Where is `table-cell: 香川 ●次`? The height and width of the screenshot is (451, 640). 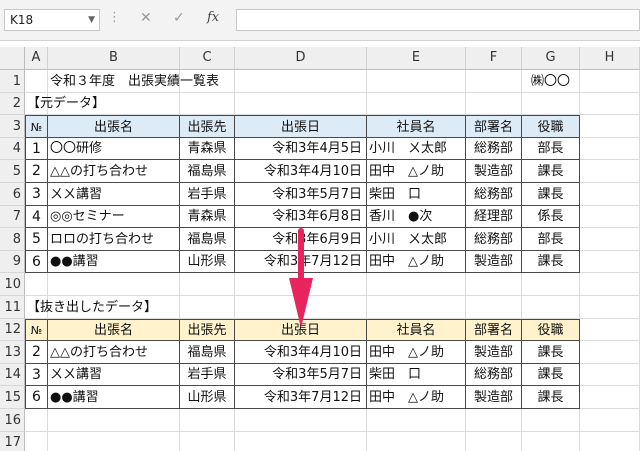 table-cell: 香川 ●次 is located at coordinates (416, 217).